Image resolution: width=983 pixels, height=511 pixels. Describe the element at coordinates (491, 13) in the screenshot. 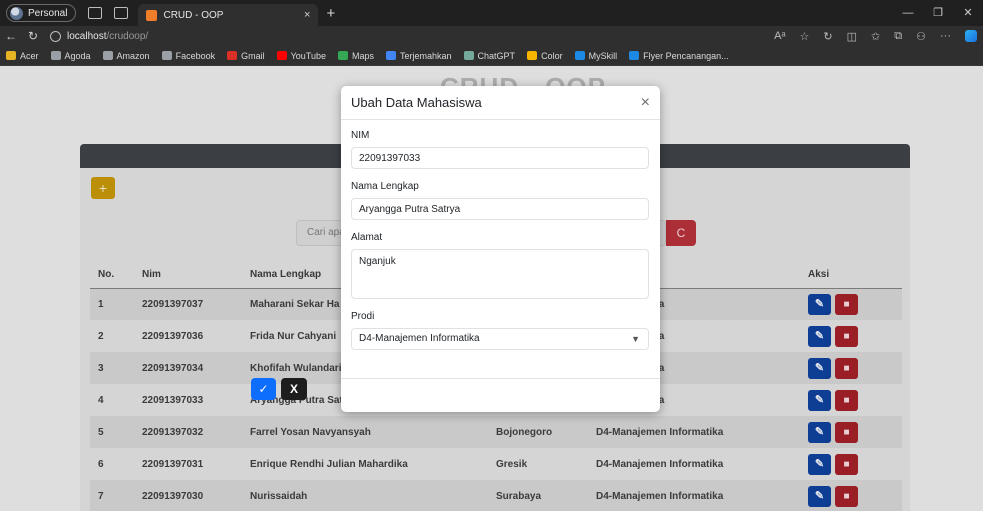

I see `browser-titlebar: Personal CRUD - OOP × + — ❐ ✕` at that location.